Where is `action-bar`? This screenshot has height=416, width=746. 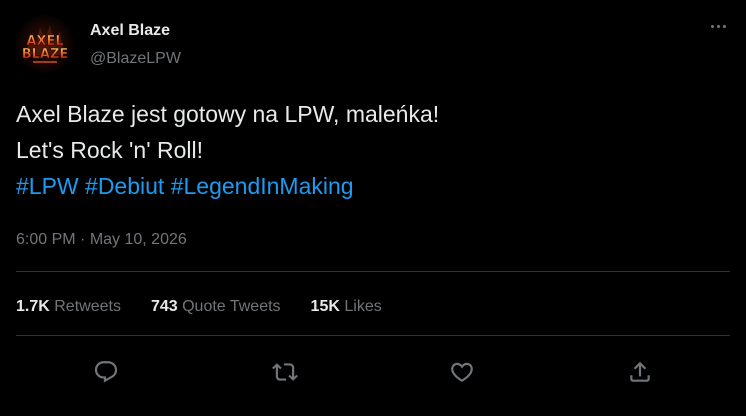 action-bar is located at coordinates (373, 372).